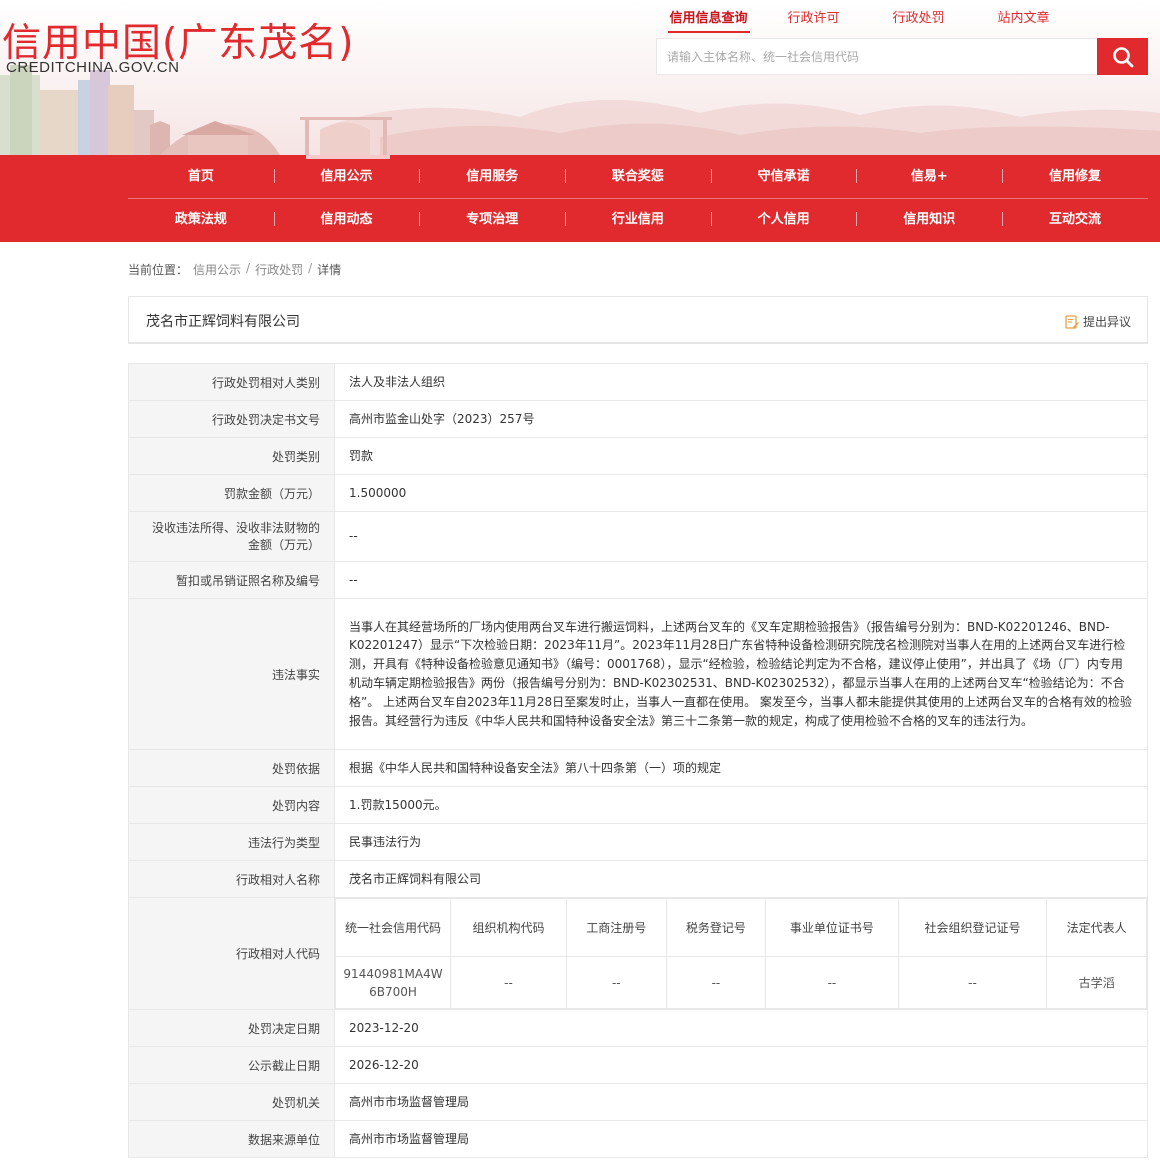 The height and width of the screenshot is (1164, 1160). I want to click on top-links: 信用信息查询 行政许可 行政处罚 站内文章, so click(901, 20).